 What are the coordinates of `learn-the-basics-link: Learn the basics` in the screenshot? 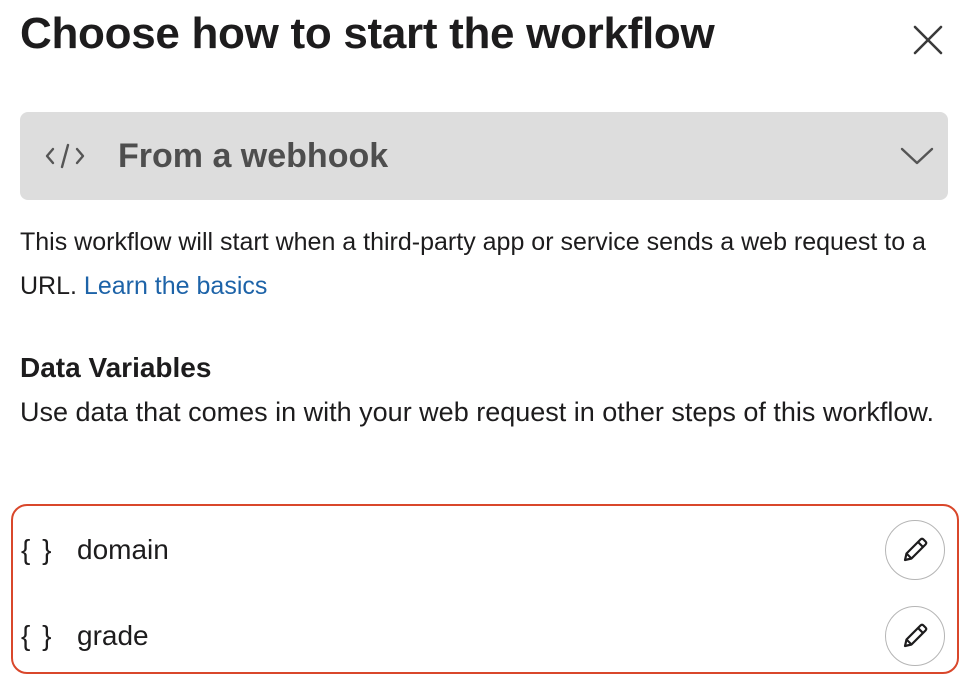 It's located at (175, 286).